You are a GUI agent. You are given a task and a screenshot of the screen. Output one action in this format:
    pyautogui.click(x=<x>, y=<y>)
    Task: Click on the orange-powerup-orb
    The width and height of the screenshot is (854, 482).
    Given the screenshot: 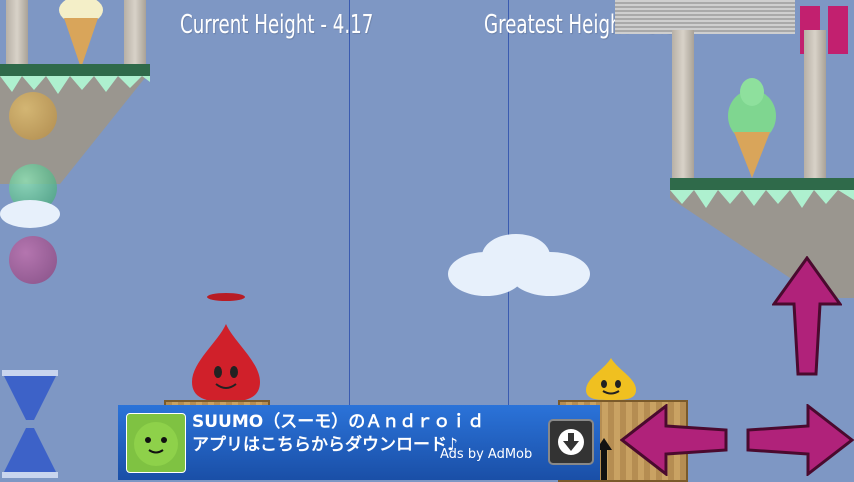 What is the action you would take?
    pyautogui.click(x=33, y=116)
    